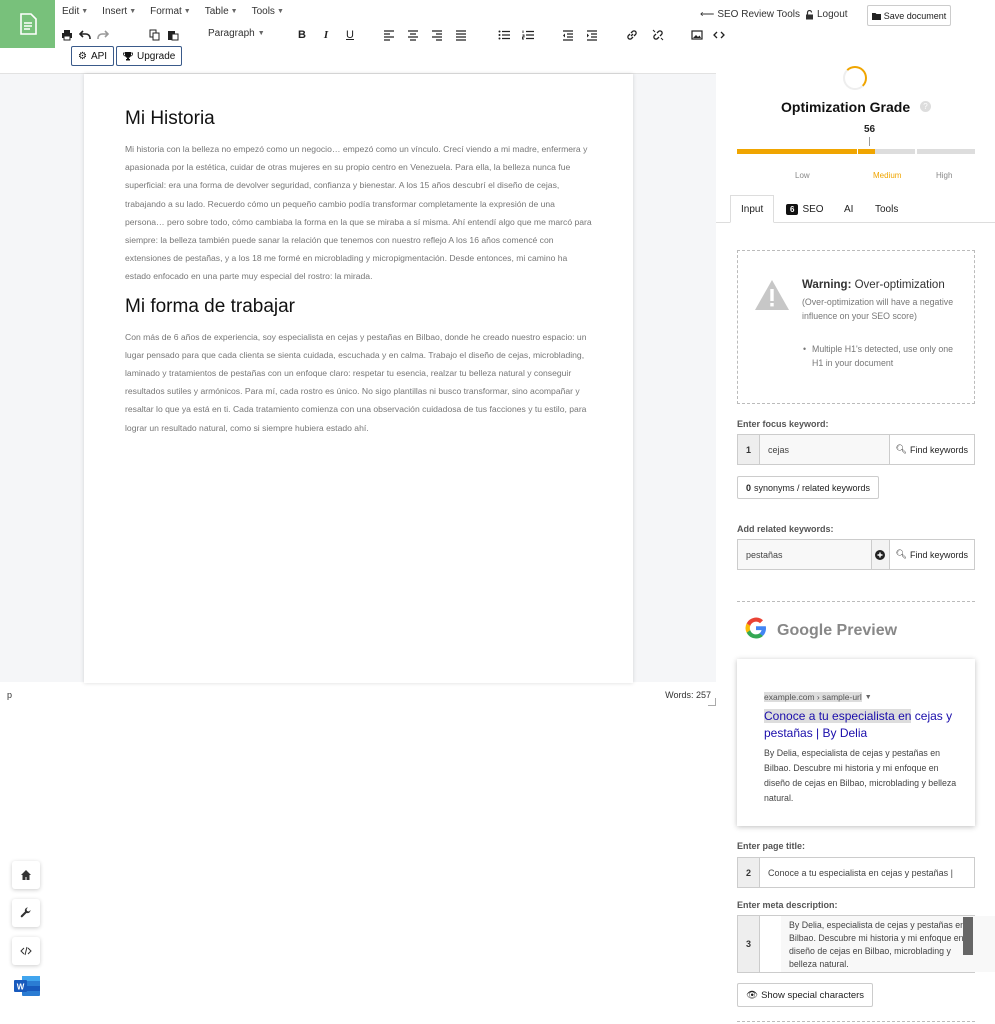 The height and width of the screenshot is (1024, 995). Describe the element at coordinates (389, 35) in the screenshot. I see `align-left-button` at that location.